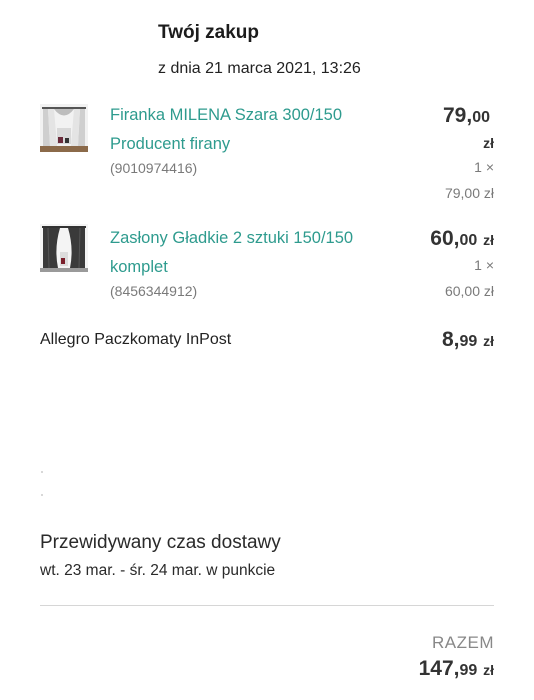 The image size is (534, 700). Describe the element at coordinates (267, 605) in the screenshot. I see `section-divider` at that location.